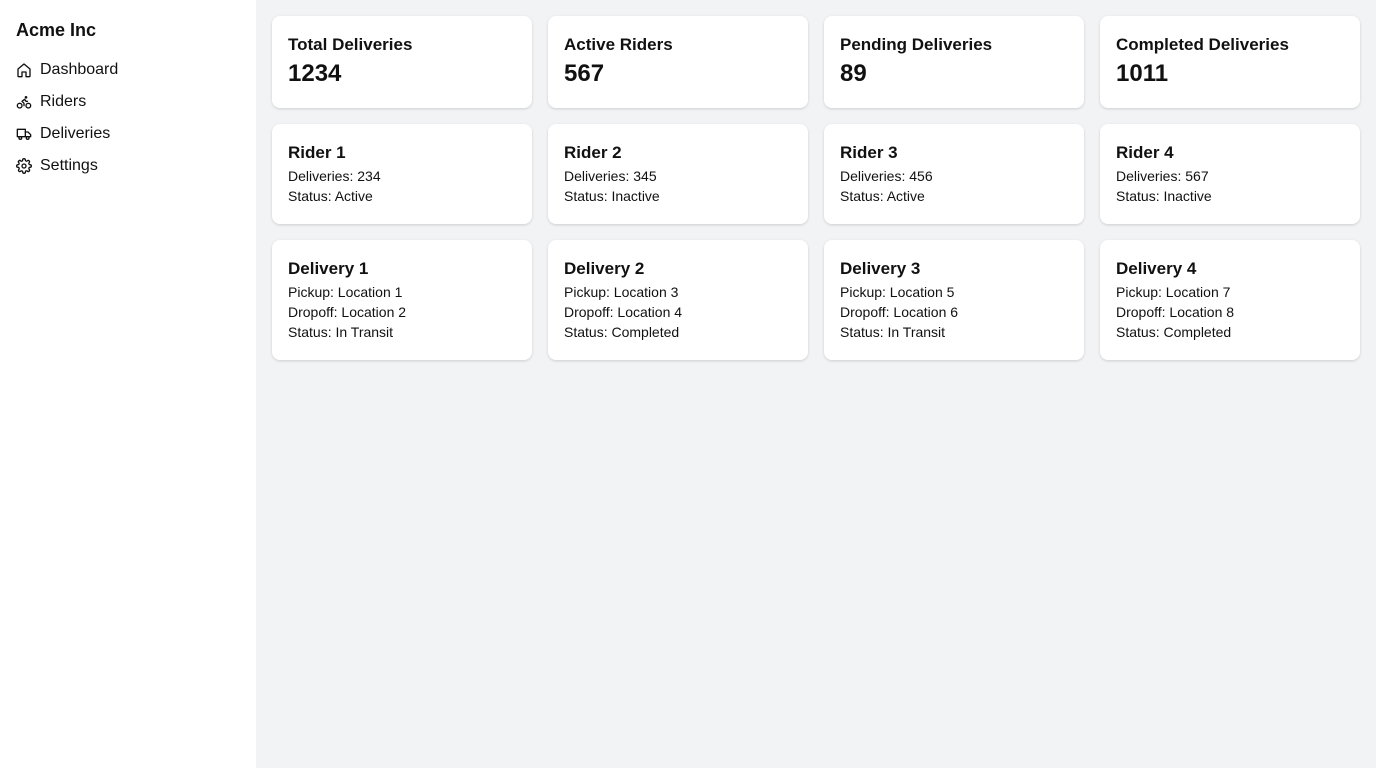 The width and height of the screenshot is (1376, 768). I want to click on stat-title: Active Riders, so click(618, 44).